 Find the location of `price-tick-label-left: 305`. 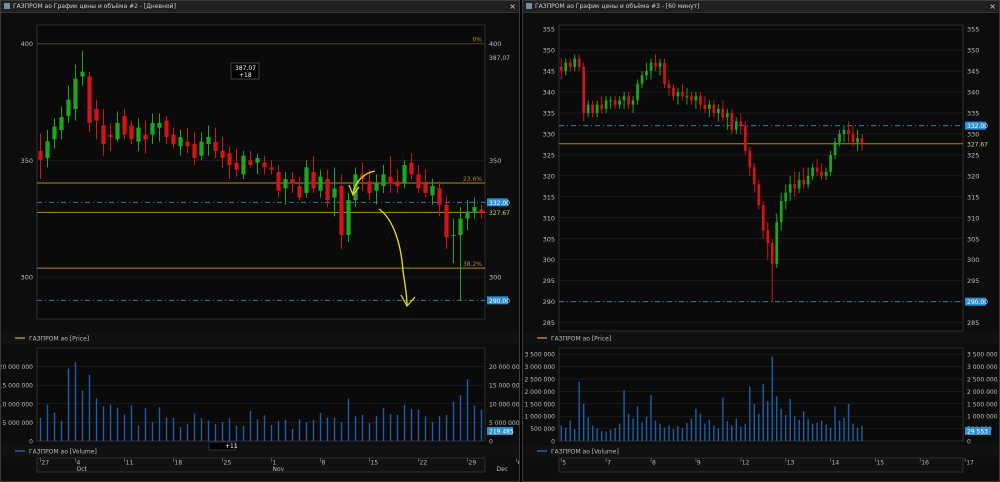

price-tick-label-left: 305 is located at coordinates (549, 239).